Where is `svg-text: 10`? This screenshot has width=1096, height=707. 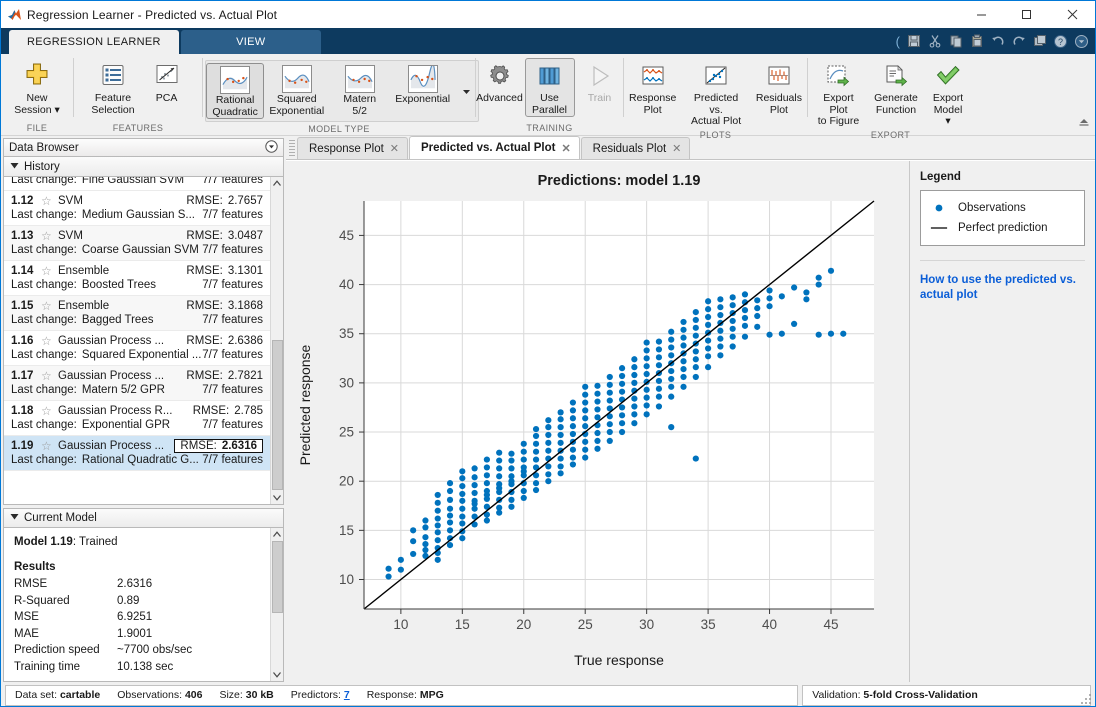
svg-text: 10 is located at coordinates (400, 624).